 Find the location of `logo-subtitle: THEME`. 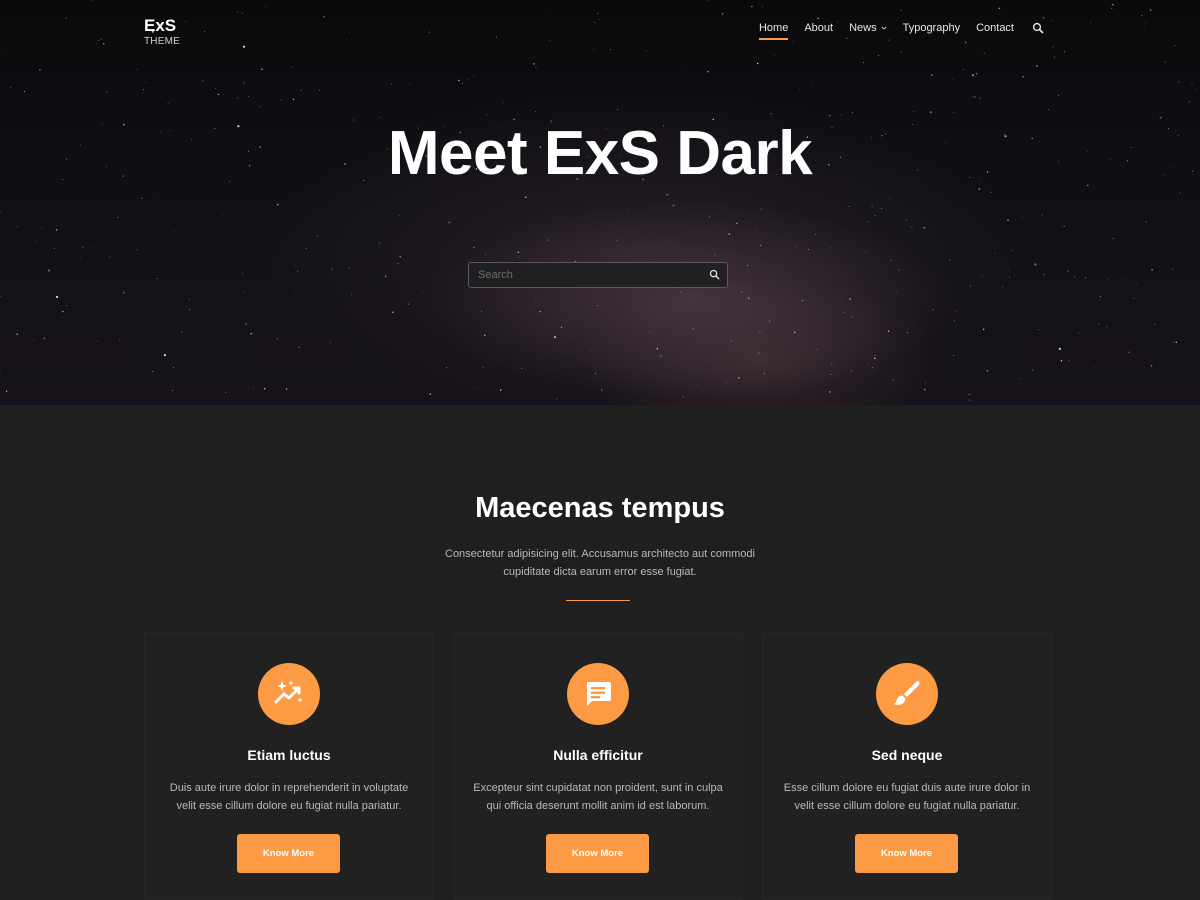

logo-subtitle: THEME is located at coordinates (162, 41).